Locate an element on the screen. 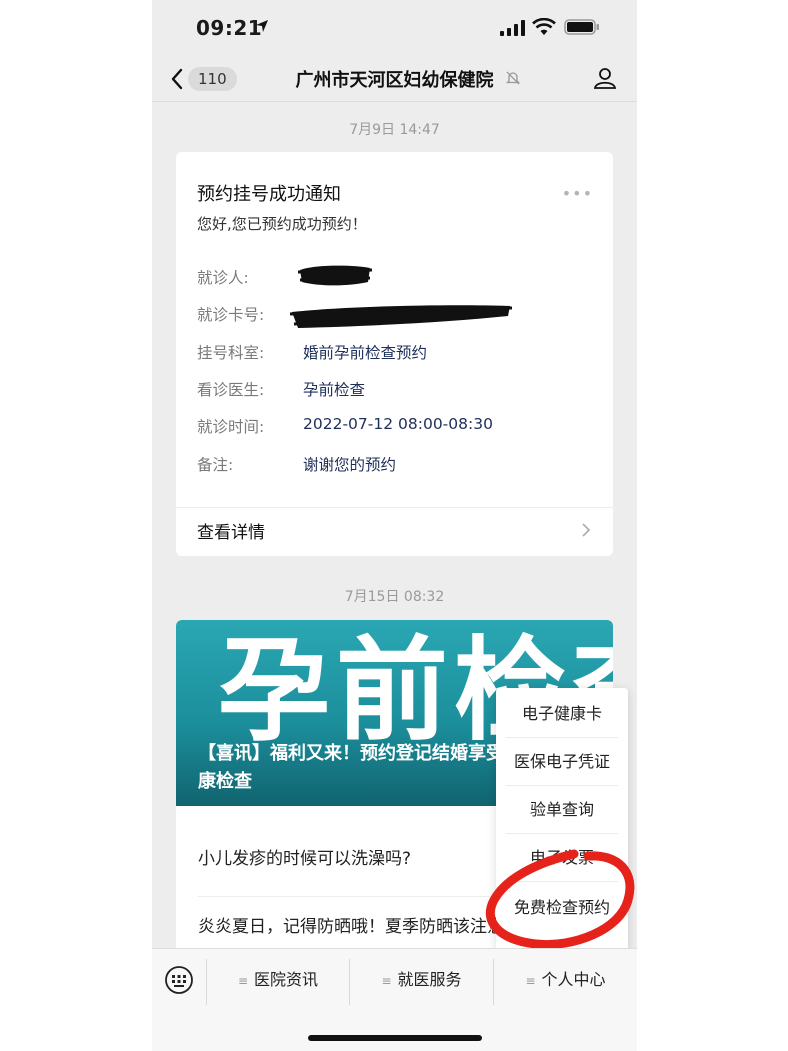  row-label: 就诊时间: is located at coordinates (231, 427).